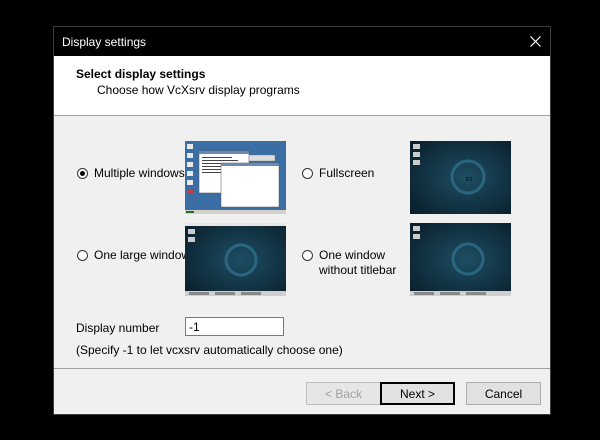  Describe the element at coordinates (118, 328) in the screenshot. I see `display-number-label: Display number` at that location.